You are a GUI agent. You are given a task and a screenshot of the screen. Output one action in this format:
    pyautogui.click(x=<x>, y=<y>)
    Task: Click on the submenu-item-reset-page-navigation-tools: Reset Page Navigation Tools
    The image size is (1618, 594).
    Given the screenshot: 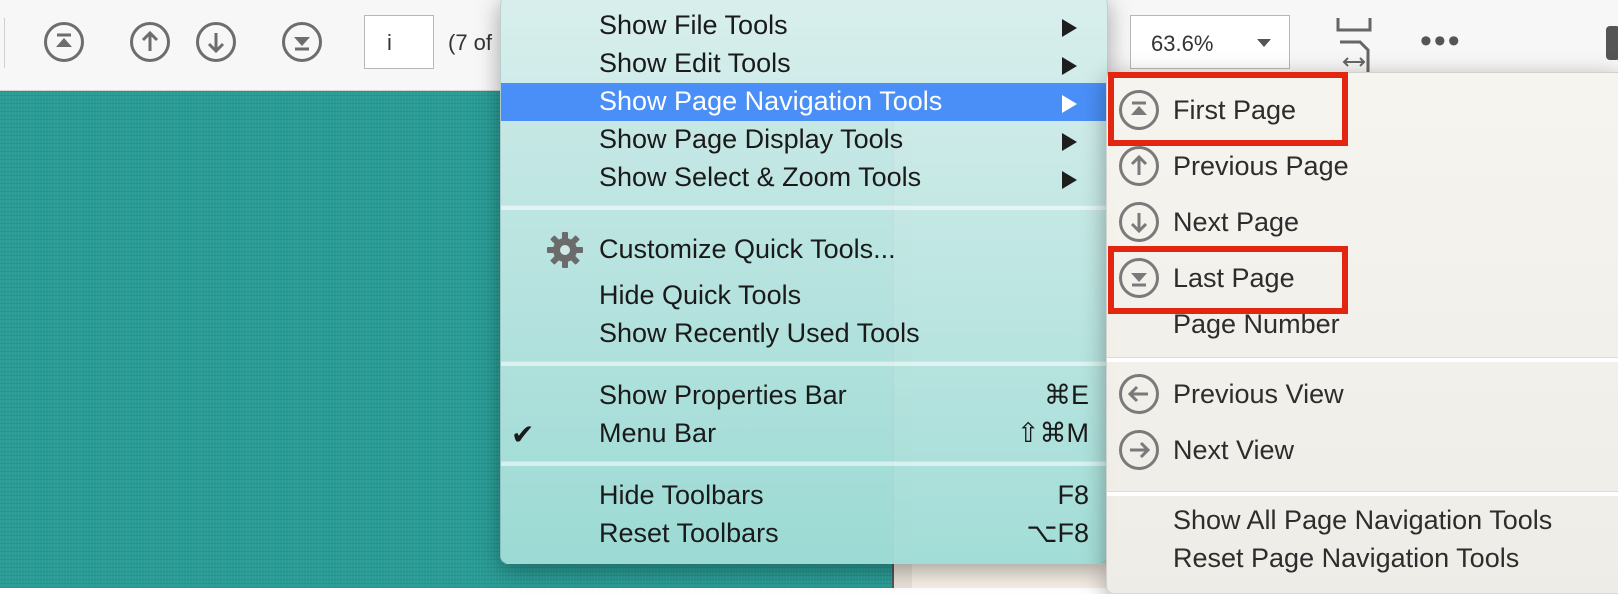 What is the action you would take?
    pyautogui.click(x=1362, y=558)
    